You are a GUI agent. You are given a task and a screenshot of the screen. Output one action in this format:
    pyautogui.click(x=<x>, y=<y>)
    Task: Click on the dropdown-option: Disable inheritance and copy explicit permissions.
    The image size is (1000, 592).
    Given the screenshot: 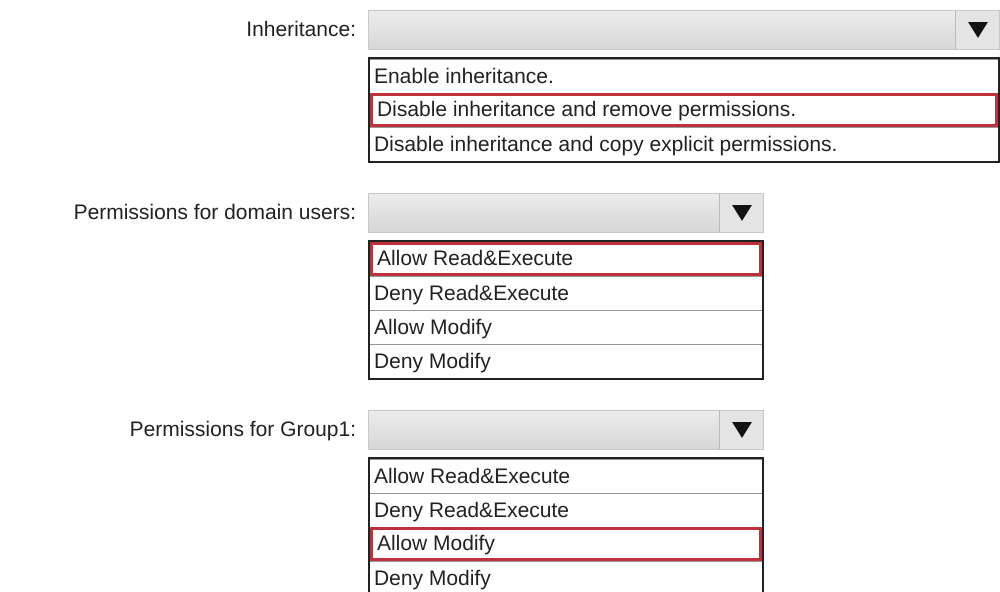 What is the action you would take?
    pyautogui.click(x=684, y=144)
    